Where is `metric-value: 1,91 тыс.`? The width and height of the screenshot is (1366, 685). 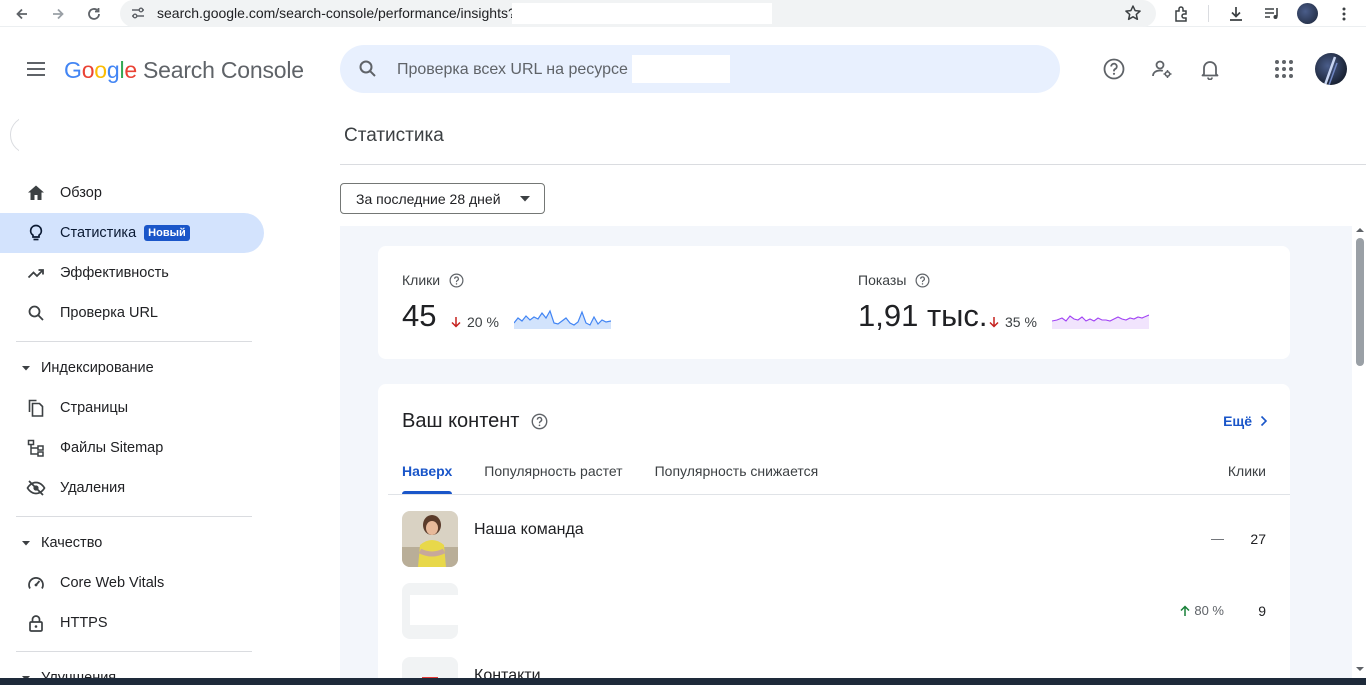 metric-value: 1,91 тыс. is located at coordinates (923, 315).